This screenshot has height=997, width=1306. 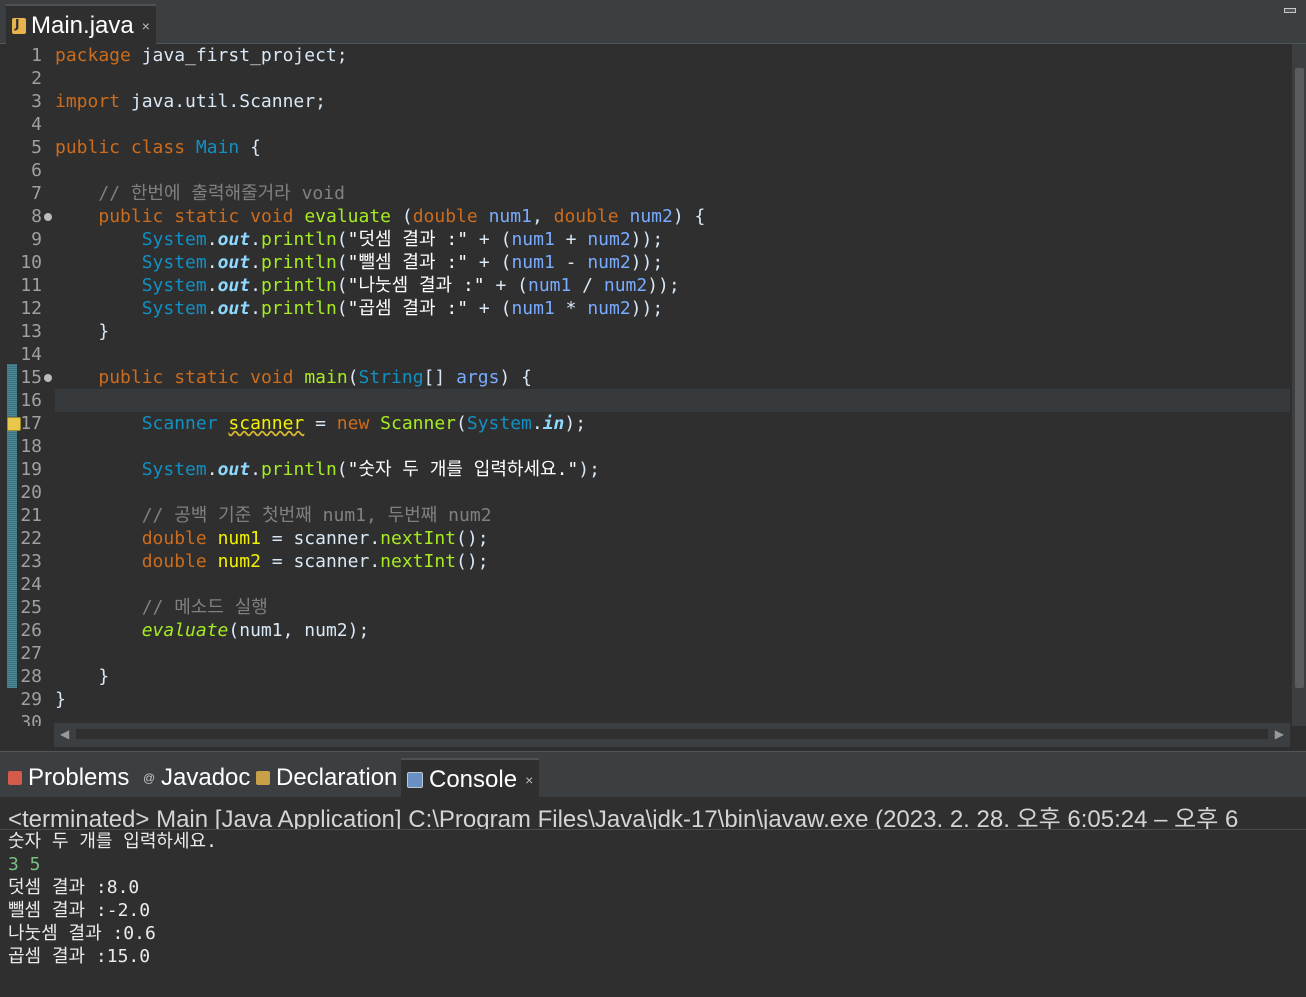 I want to click on code-token: class, so click(x=158, y=147).